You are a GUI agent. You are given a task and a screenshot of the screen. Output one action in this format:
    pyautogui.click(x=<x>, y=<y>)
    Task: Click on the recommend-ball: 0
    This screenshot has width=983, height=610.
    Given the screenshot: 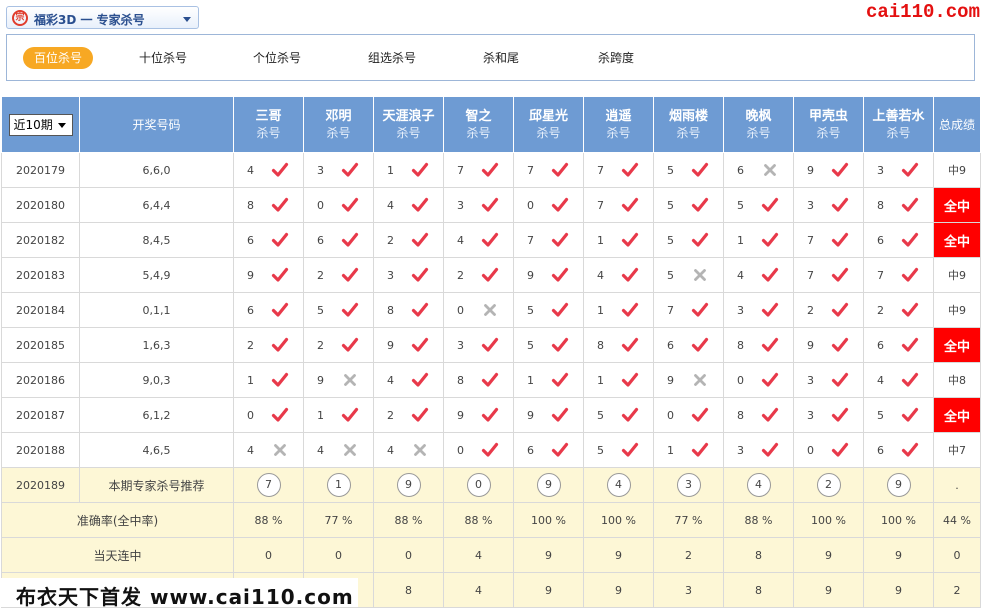 What is the action you would take?
    pyautogui.click(x=478, y=485)
    